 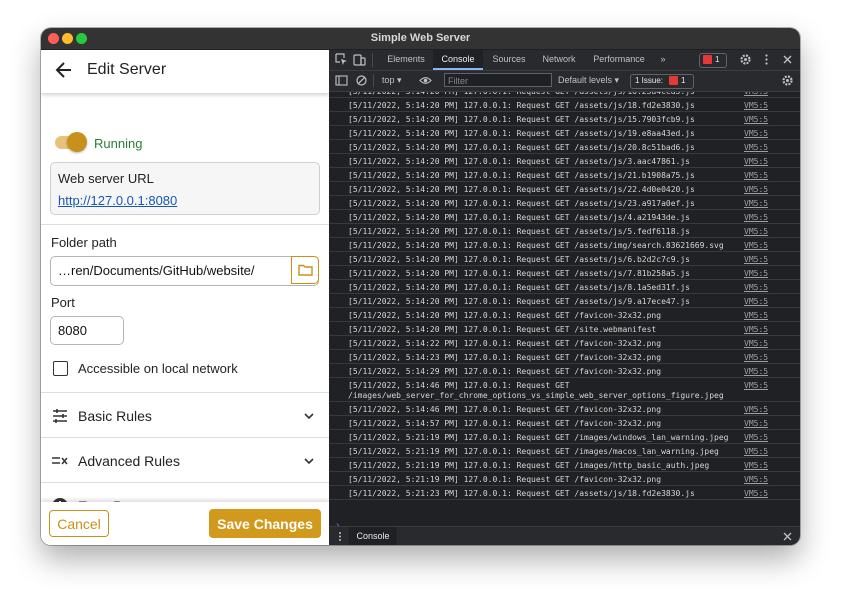 What do you see at coordinates (420, 39) in the screenshot?
I see `title-bar: Simple Web Server` at bounding box center [420, 39].